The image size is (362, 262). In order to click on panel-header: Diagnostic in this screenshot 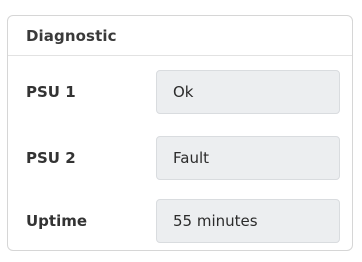, I will do `click(180, 36)`.